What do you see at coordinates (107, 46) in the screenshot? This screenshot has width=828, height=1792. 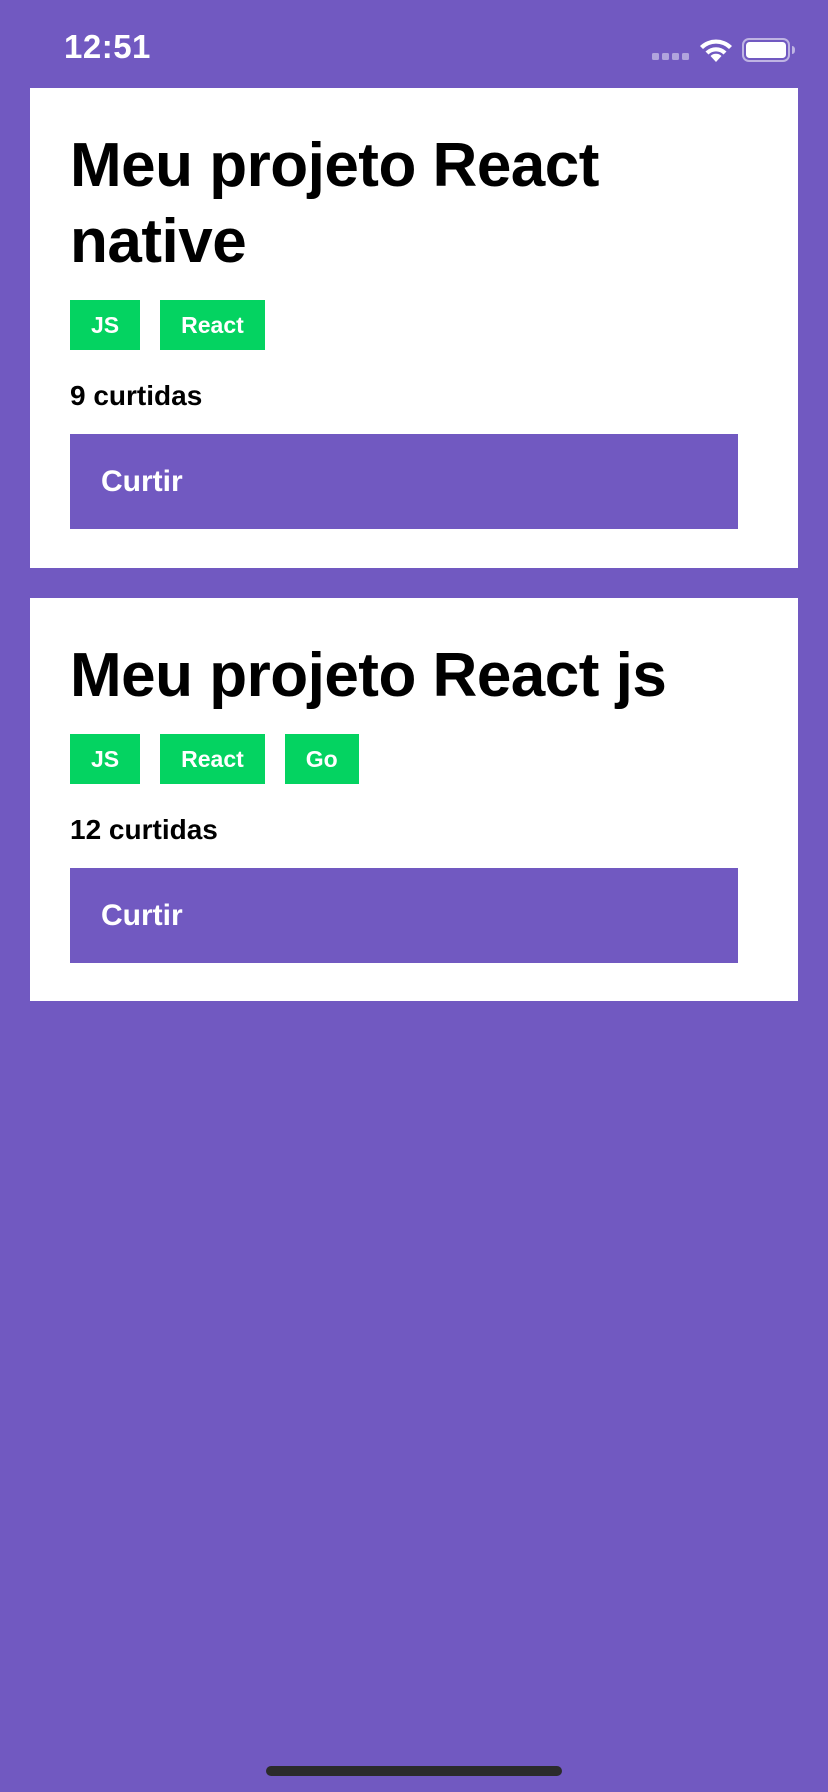 I see `status-time: 12:51` at bounding box center [107, 46].